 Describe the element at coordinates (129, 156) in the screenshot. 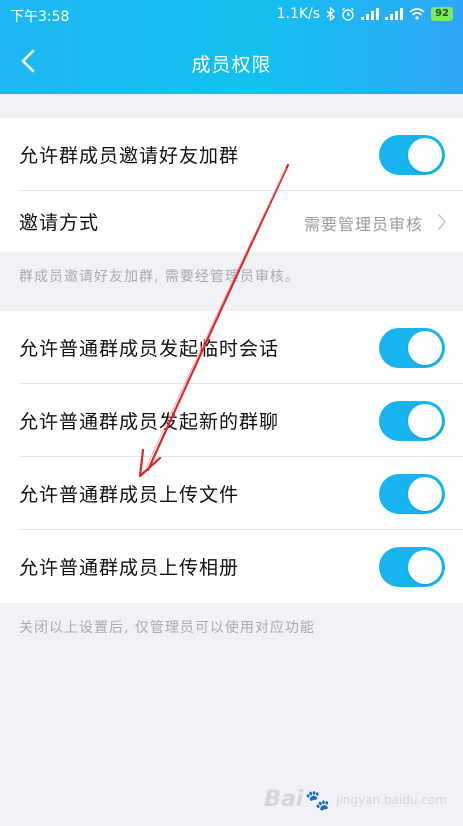

I see `invite-friends-label: 允许群成员邀请好友加群` at that location.